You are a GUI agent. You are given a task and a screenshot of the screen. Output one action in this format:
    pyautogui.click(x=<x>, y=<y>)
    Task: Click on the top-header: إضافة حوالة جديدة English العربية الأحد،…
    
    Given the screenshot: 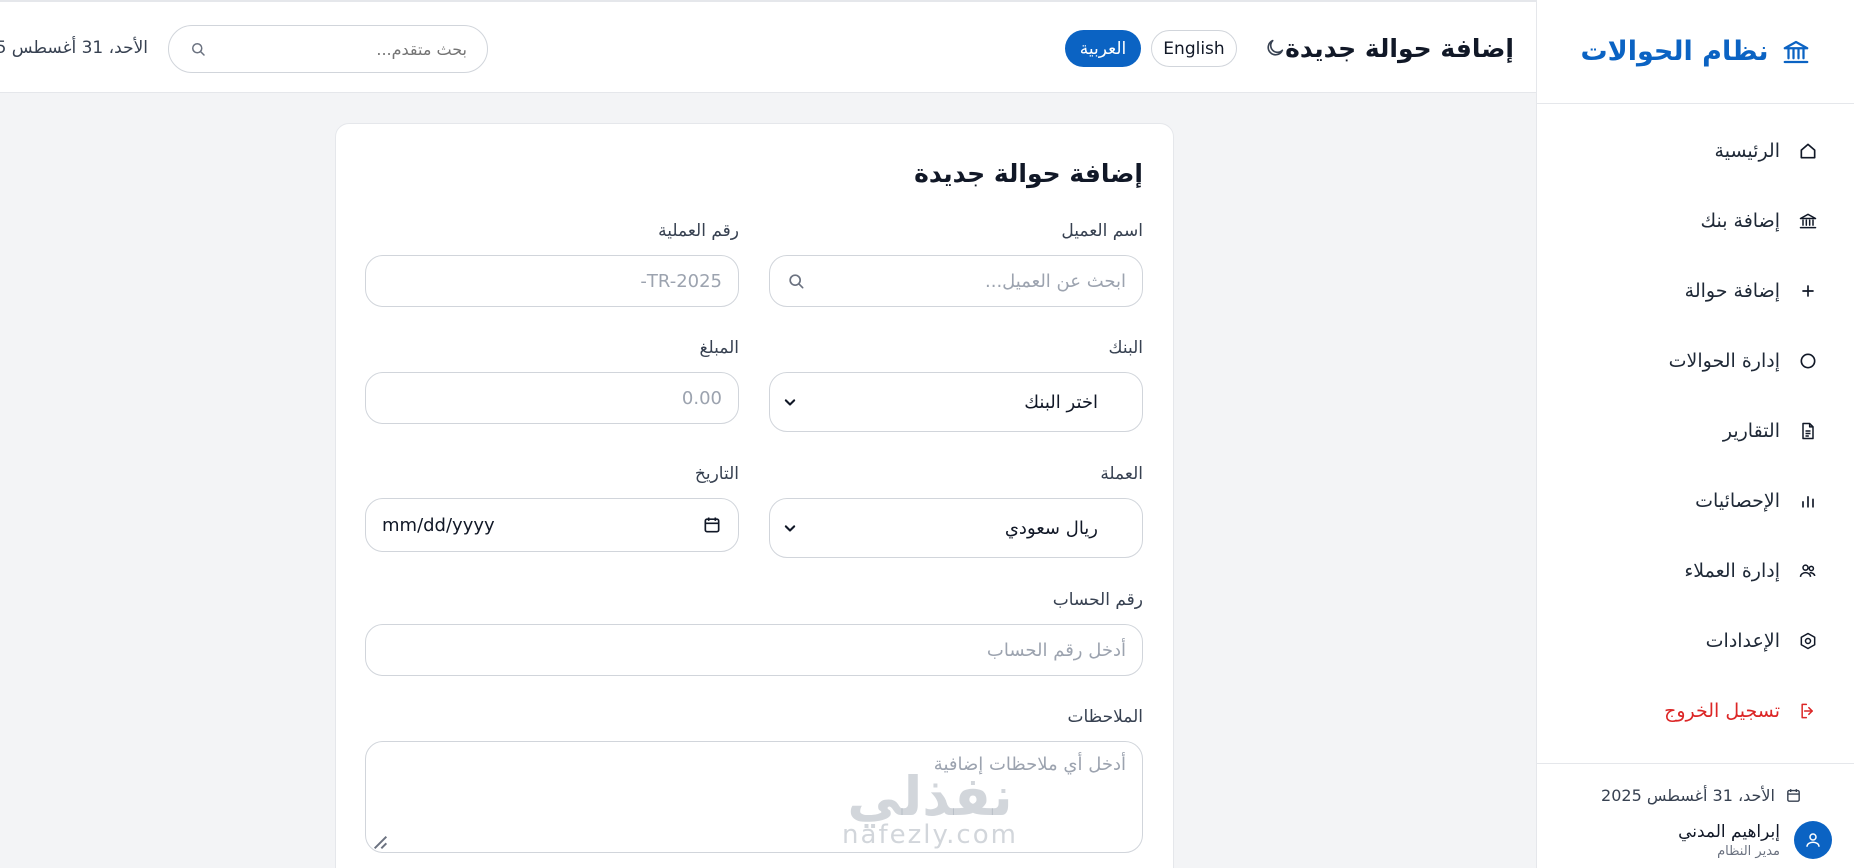 What is the action you would take?
    pyautogui.click(x=768, y=46)
    